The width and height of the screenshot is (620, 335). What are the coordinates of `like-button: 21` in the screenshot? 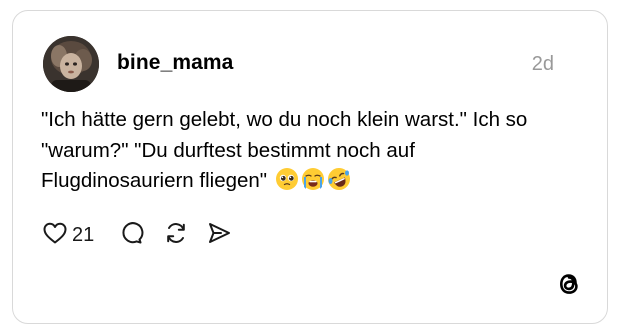 It's located at (68, 235).